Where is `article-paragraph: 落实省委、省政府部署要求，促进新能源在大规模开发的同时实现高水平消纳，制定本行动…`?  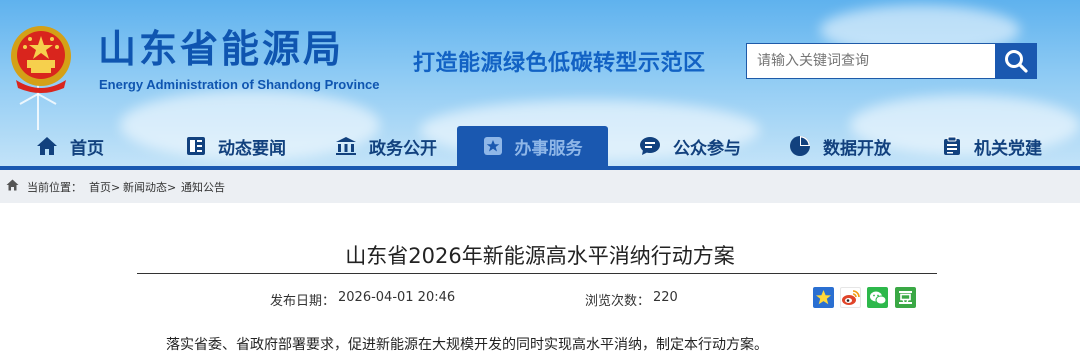
article-paragraph: 落实省委、省政府部署要求，促进新能源在大规模开发的同时实现高水平消纳，制定本行动… is located at coordinates (467, 345).